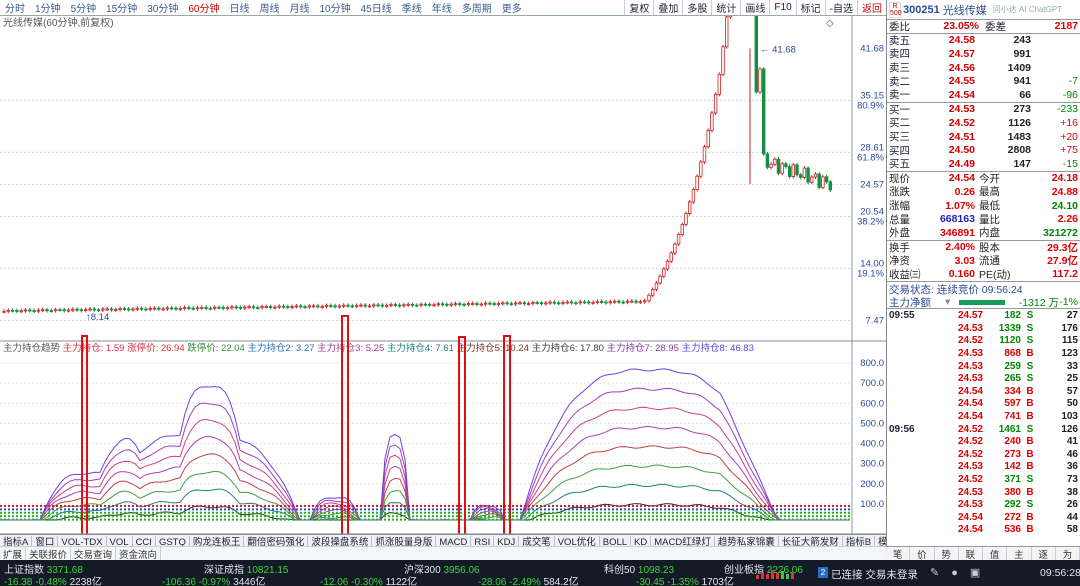 The image size is (1080, 586). I want to click on period-tab-8: 月线, so click(300, 7).